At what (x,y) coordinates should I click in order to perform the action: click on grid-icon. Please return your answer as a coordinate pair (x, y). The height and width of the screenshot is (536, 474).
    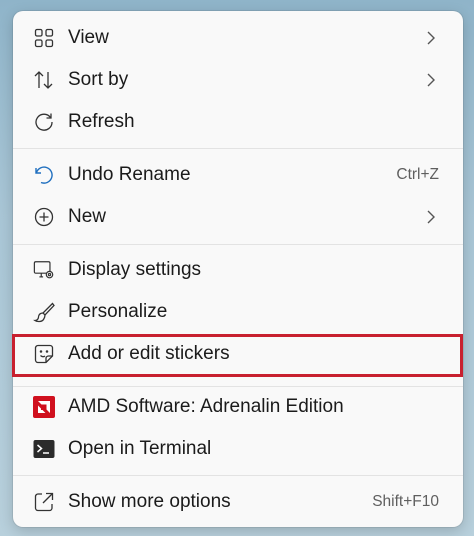
    Looking at the image, I should click on (44, 38).